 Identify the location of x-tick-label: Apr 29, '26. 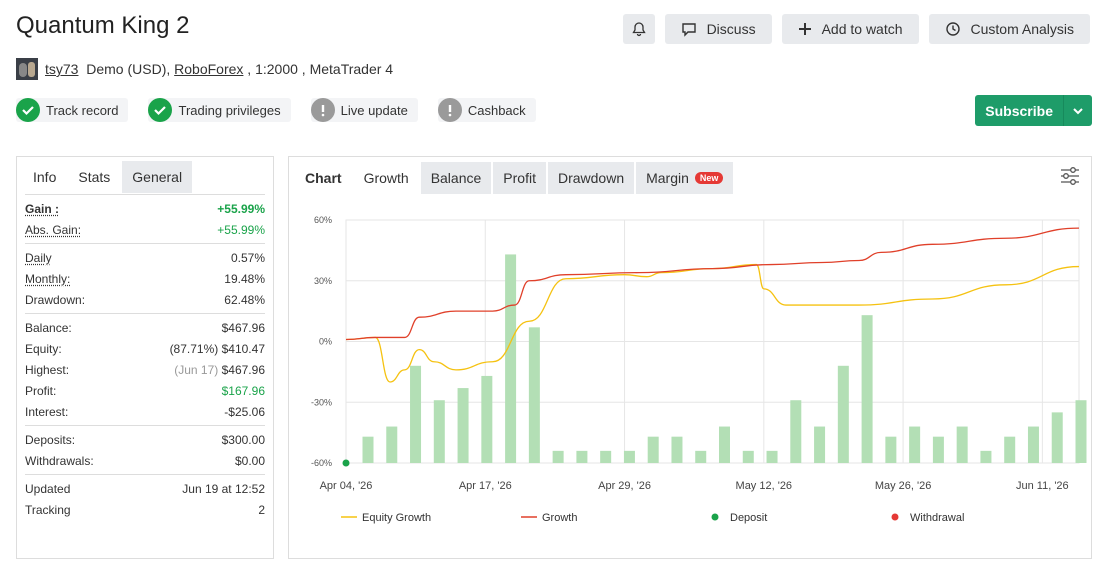
(624, 486).